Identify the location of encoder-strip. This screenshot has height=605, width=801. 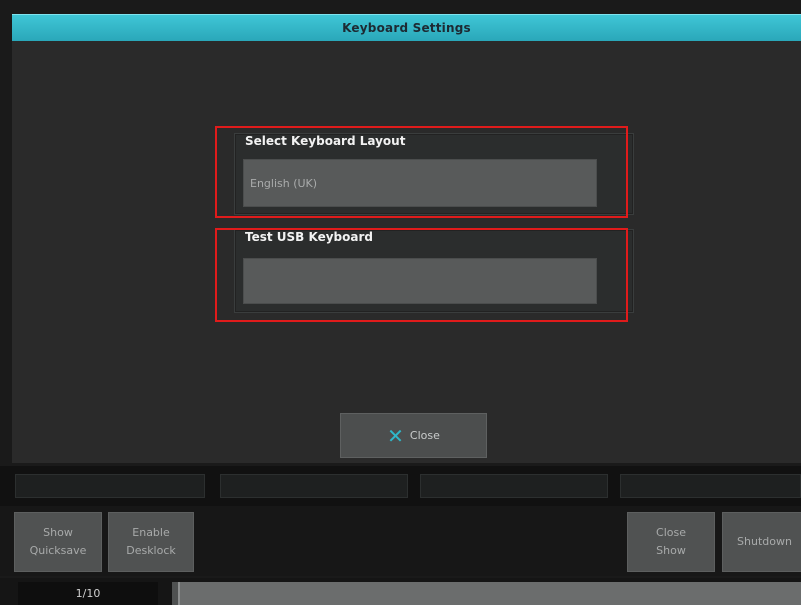
(400, 486).